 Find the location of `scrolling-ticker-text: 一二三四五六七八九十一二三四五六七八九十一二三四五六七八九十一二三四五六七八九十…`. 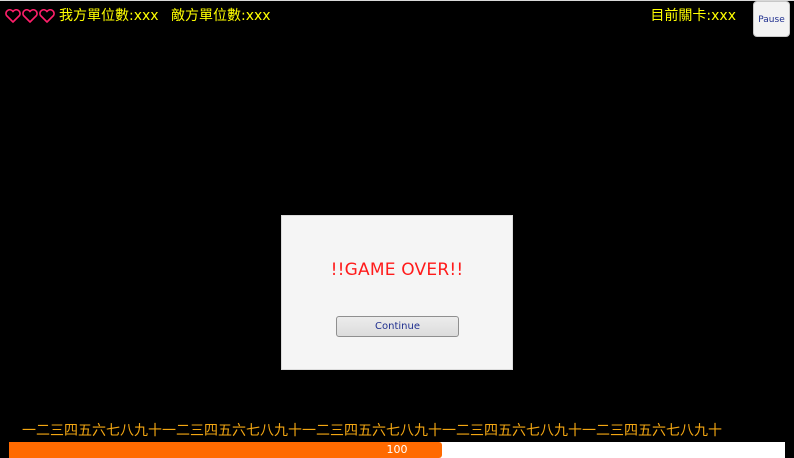

scrolling-ticker-text: 一二三四五六七八九十一二三四五六七八九十一二三四五六七八九十一二三四五六七八九十… is located at coordinates (372, 431).